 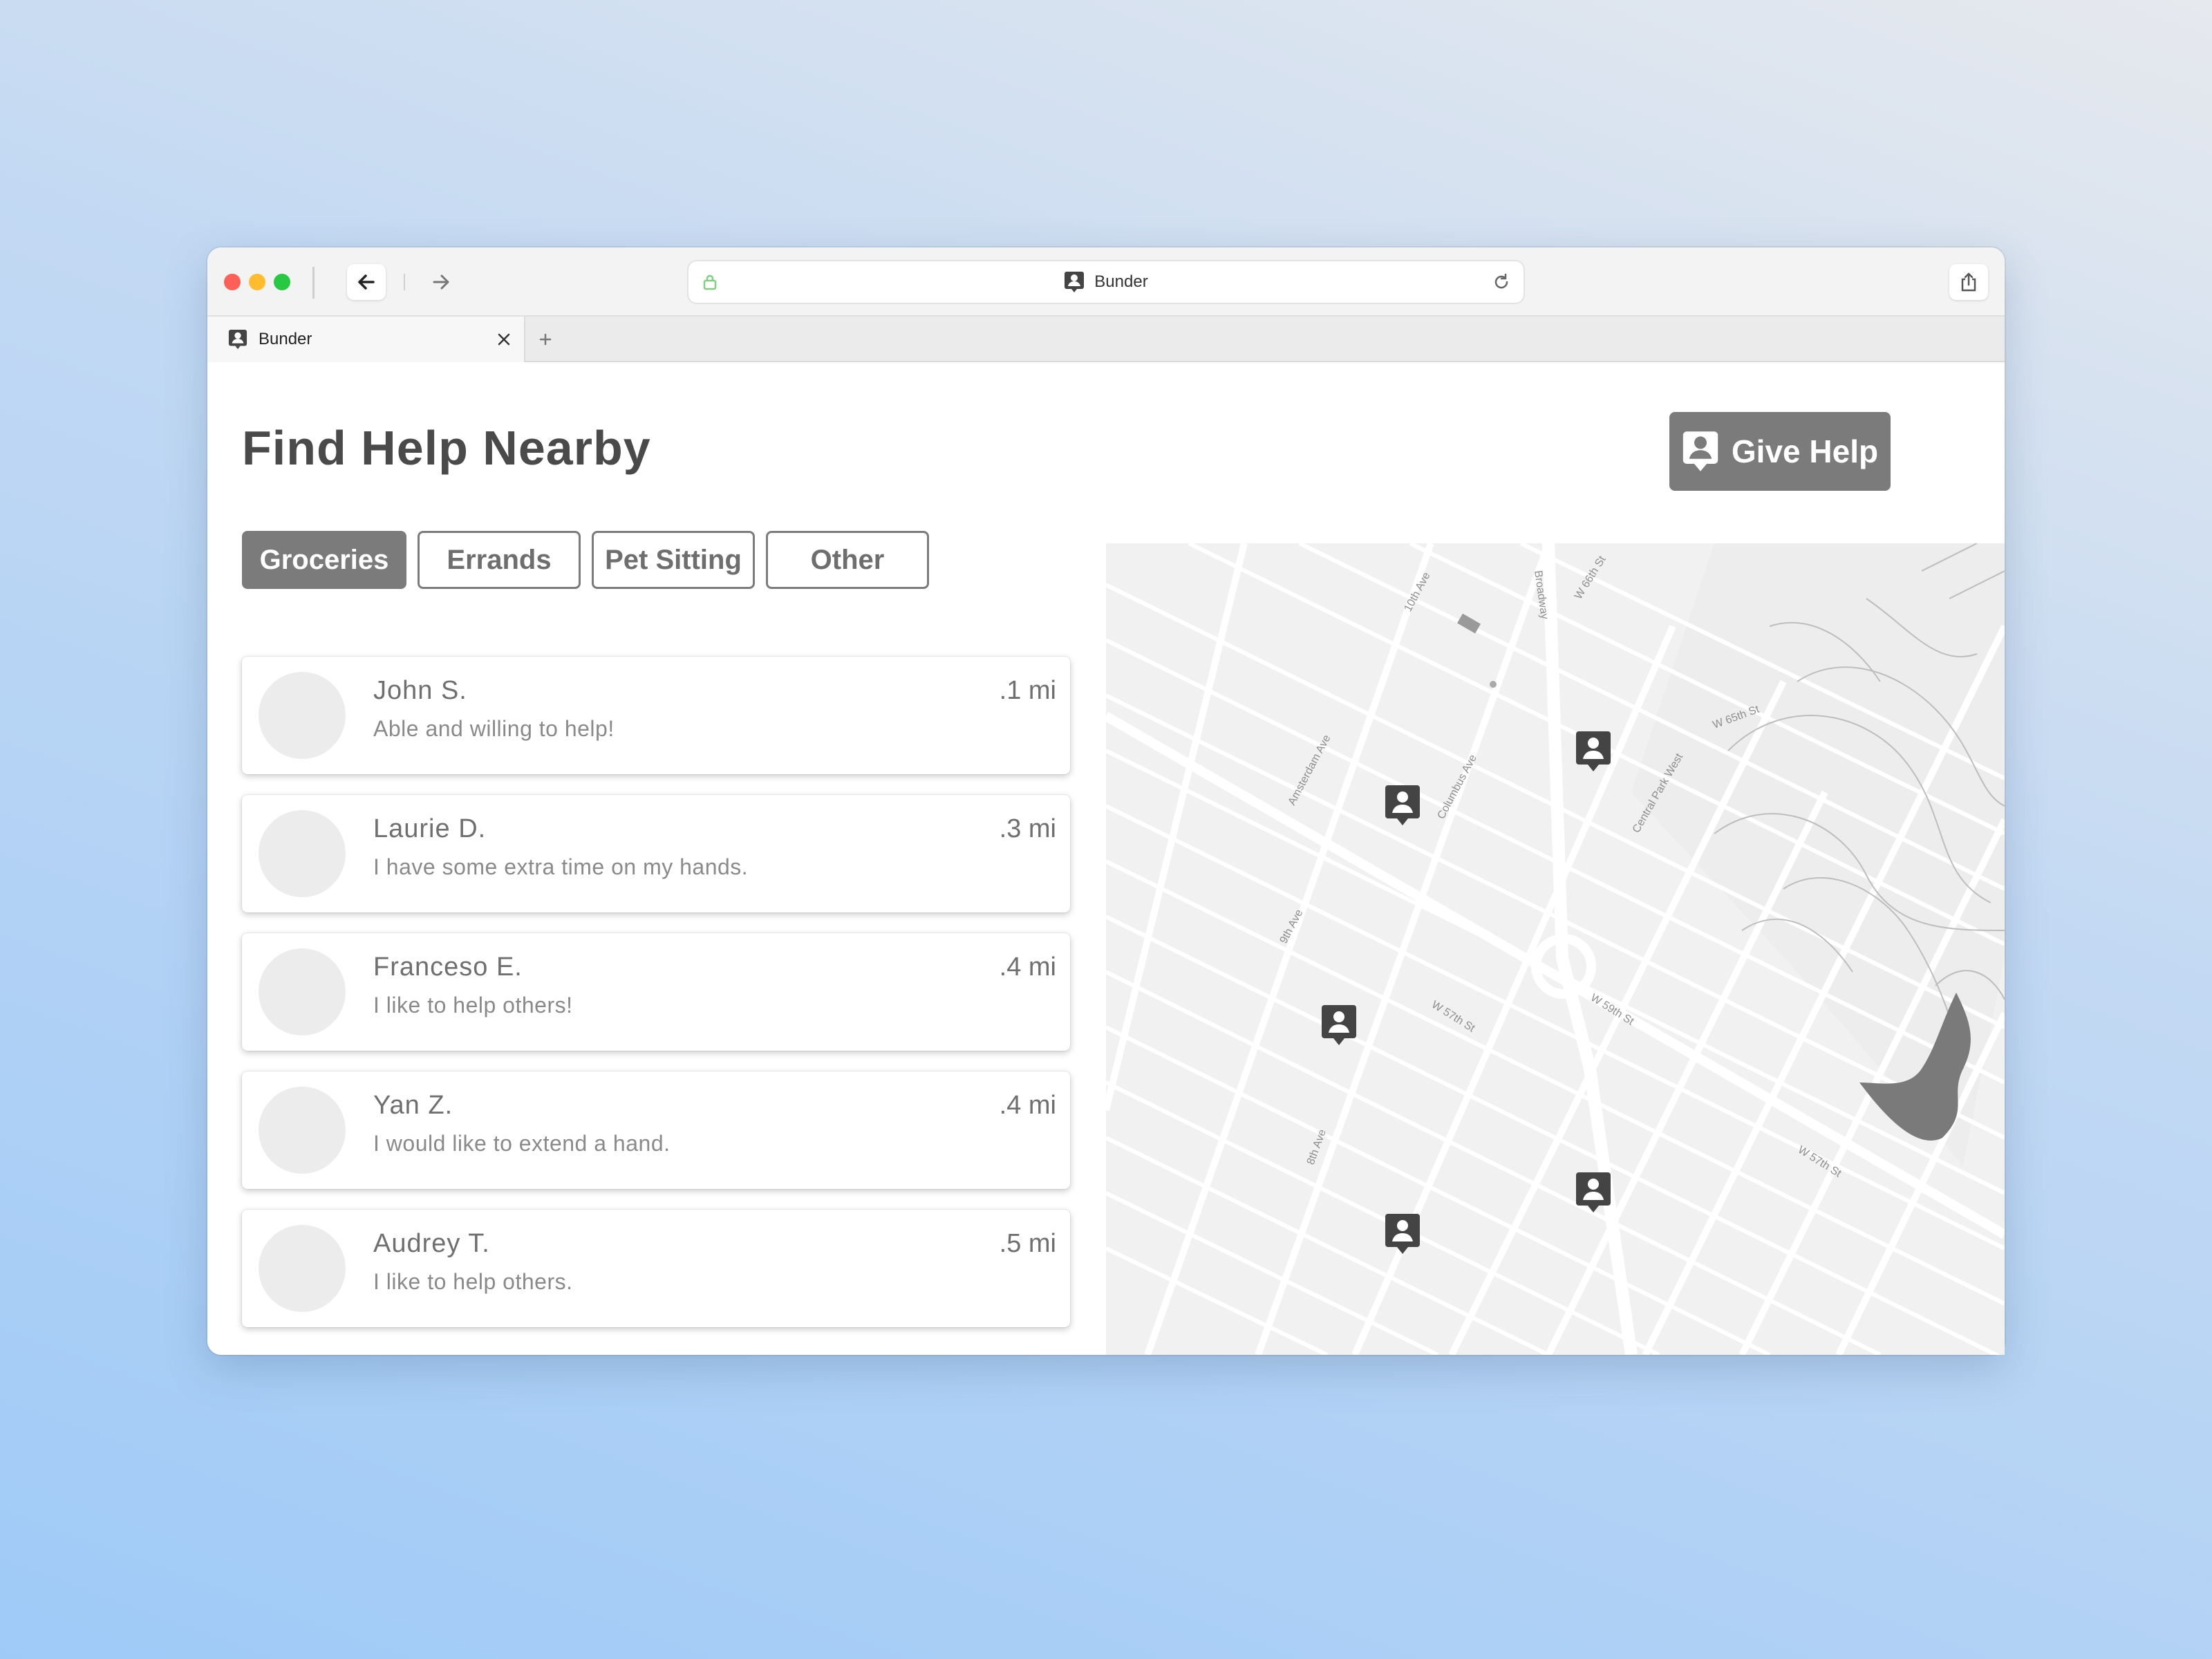 I want to click on arrow-right-icon, so click(x=441, y=282).